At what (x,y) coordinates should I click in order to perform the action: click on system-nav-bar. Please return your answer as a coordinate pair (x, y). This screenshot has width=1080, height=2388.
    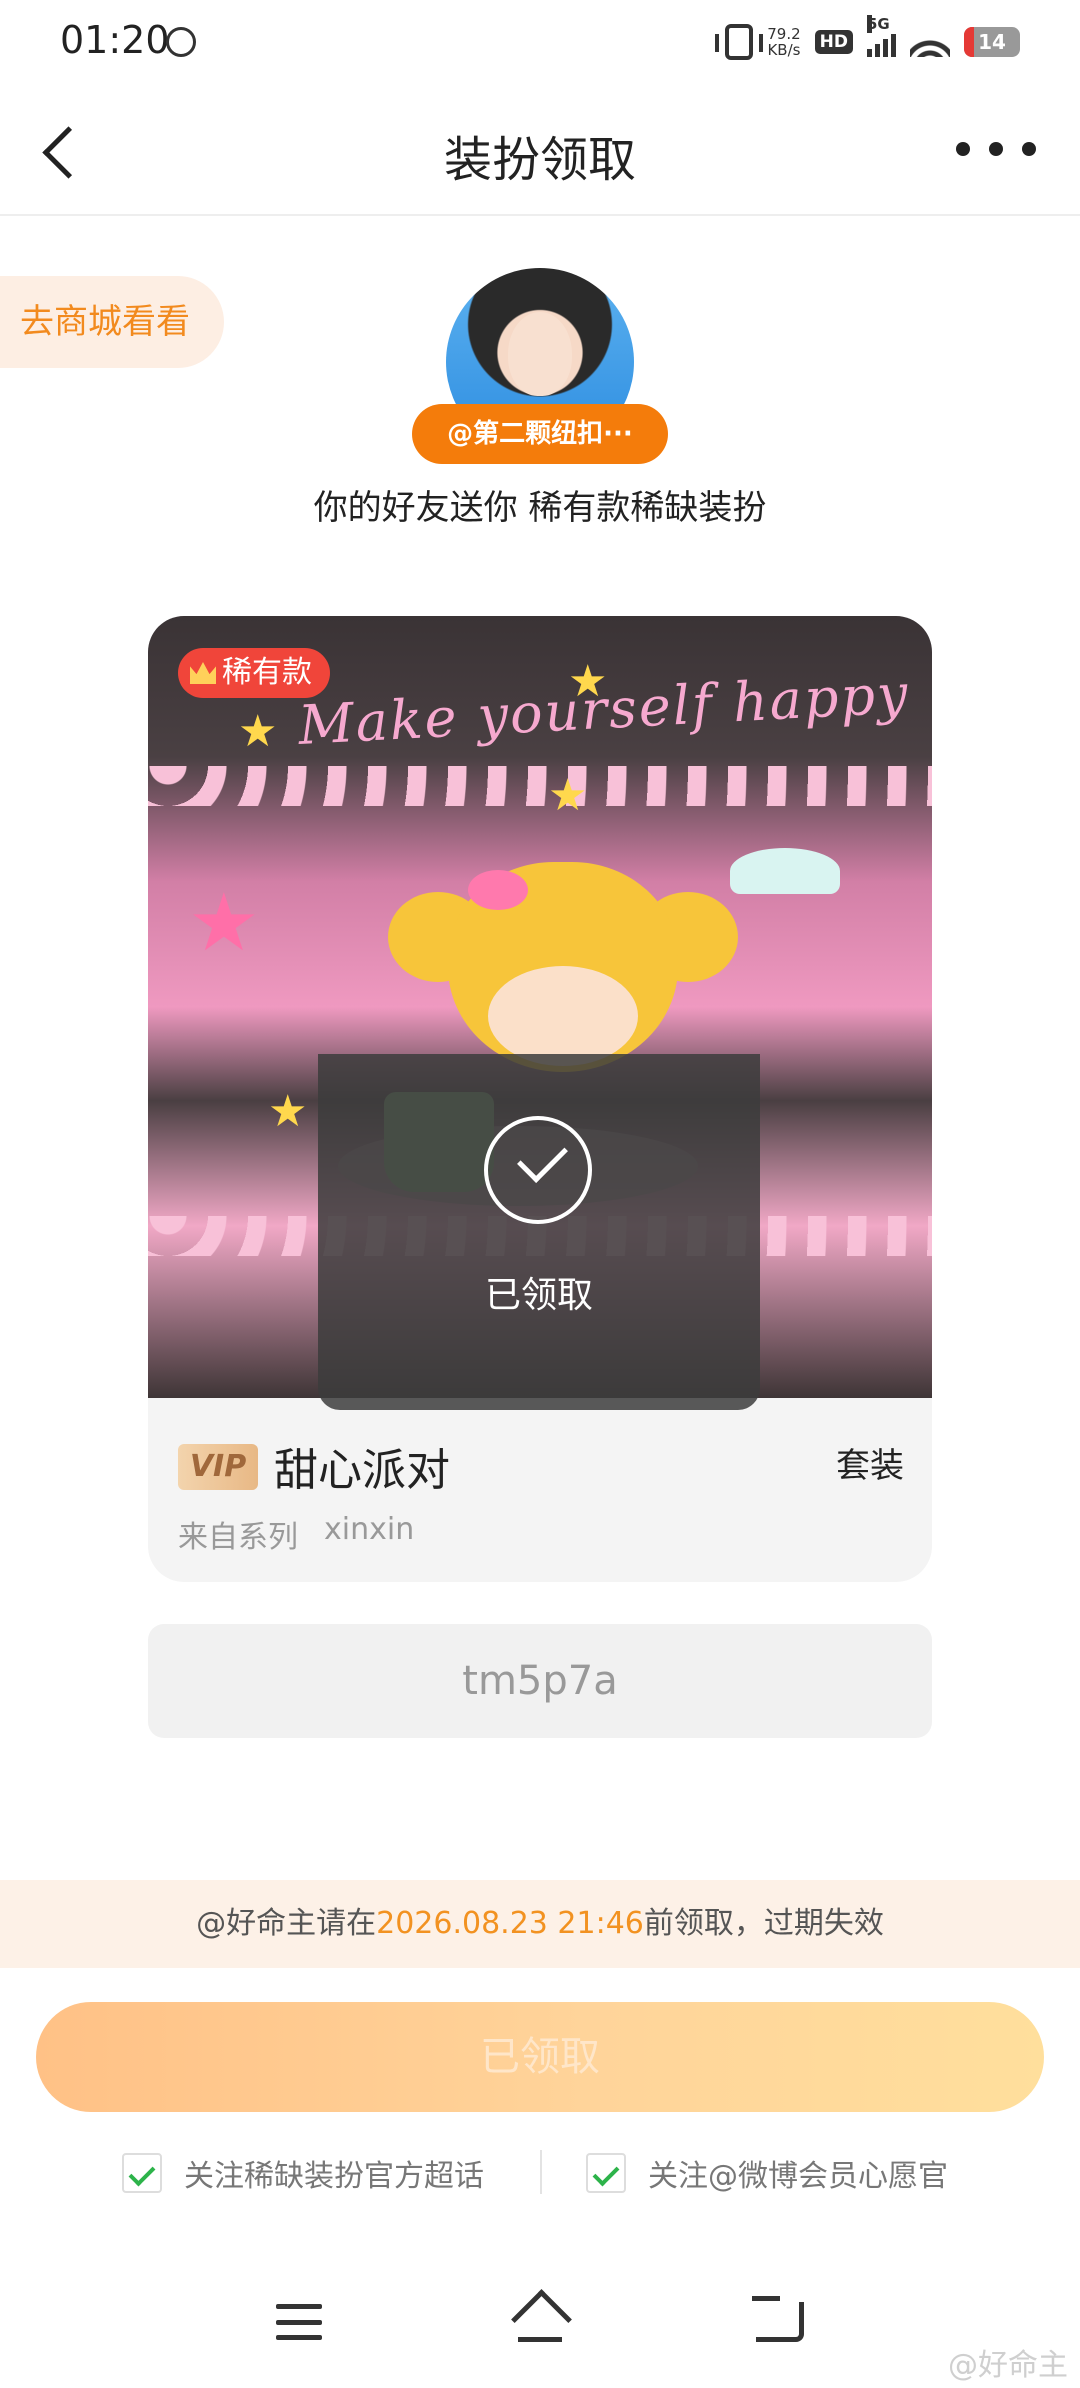
    Looking at the image, I should click on (540, 2326).